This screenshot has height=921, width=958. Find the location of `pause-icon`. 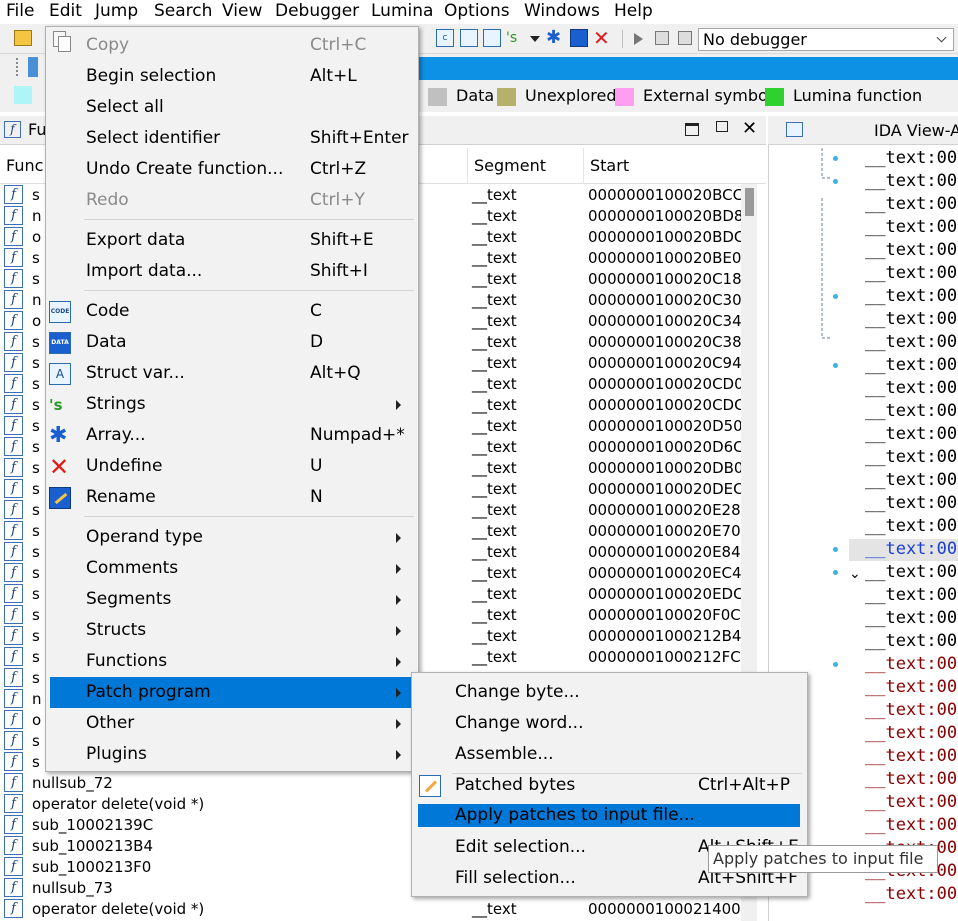

pause-icon is located at coordinates (662, 38).